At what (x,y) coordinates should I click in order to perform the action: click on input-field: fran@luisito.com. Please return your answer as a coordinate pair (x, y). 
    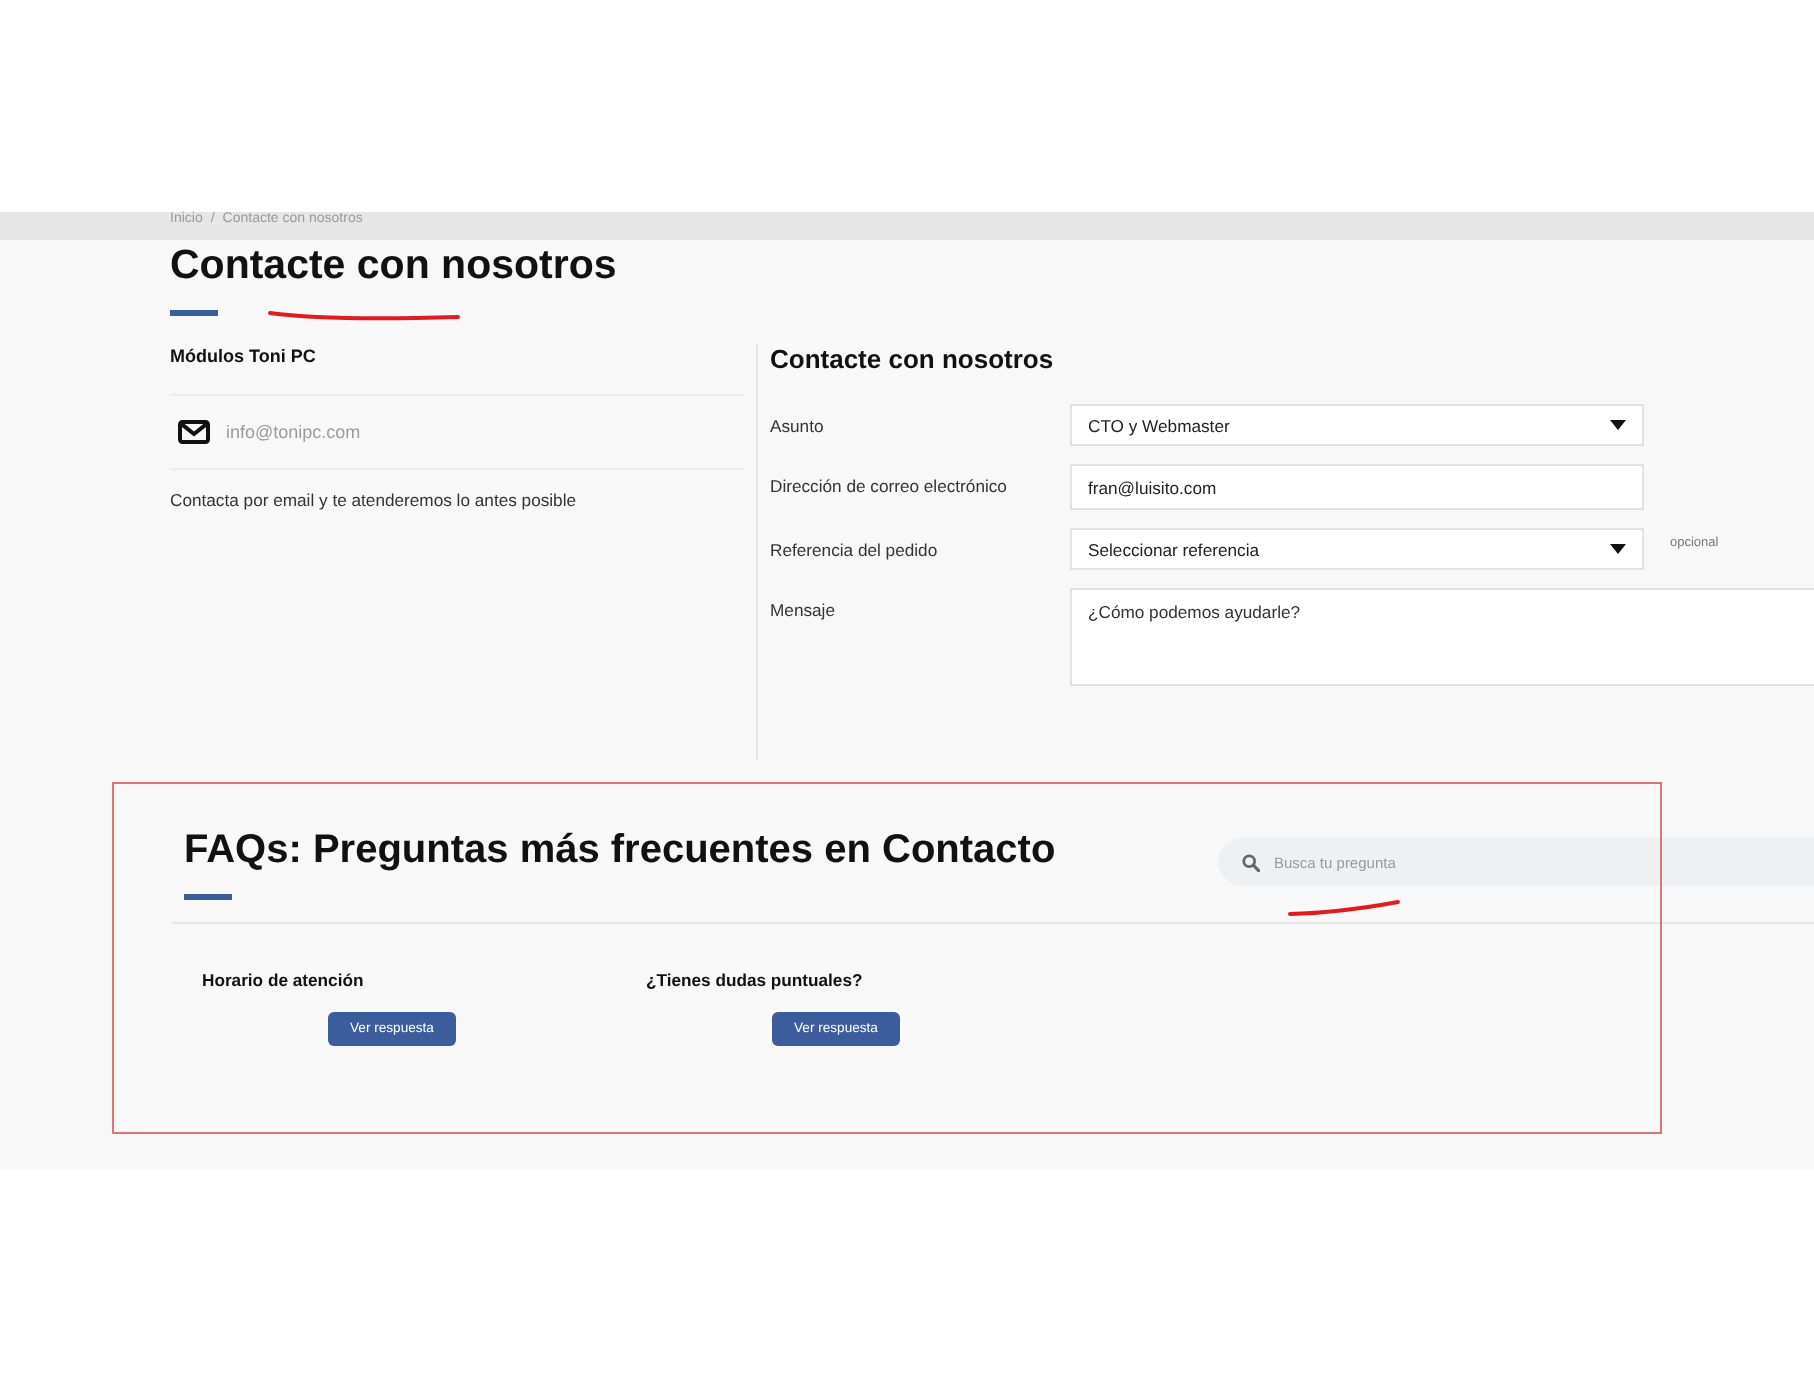
    Looking at the image, I should click on (1357, 487).